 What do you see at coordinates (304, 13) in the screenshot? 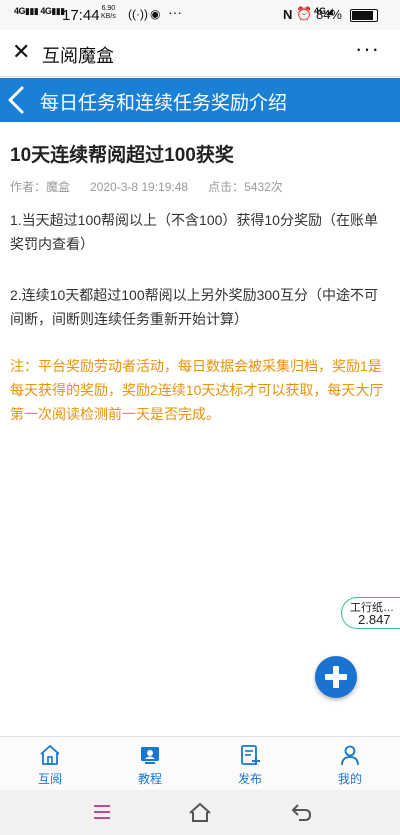
I see `alarm-icon: ⏰` at bounding box center [304, 13].